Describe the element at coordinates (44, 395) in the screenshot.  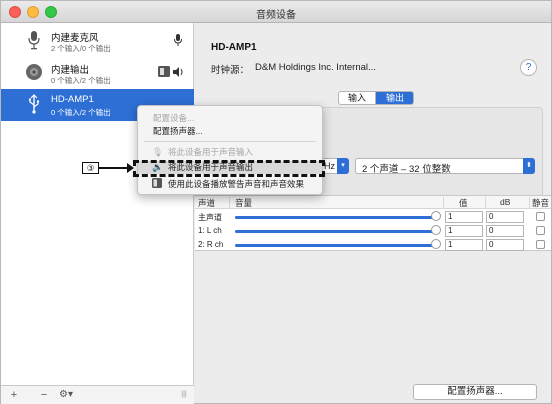
I see `remove-device-button: −` at that location.